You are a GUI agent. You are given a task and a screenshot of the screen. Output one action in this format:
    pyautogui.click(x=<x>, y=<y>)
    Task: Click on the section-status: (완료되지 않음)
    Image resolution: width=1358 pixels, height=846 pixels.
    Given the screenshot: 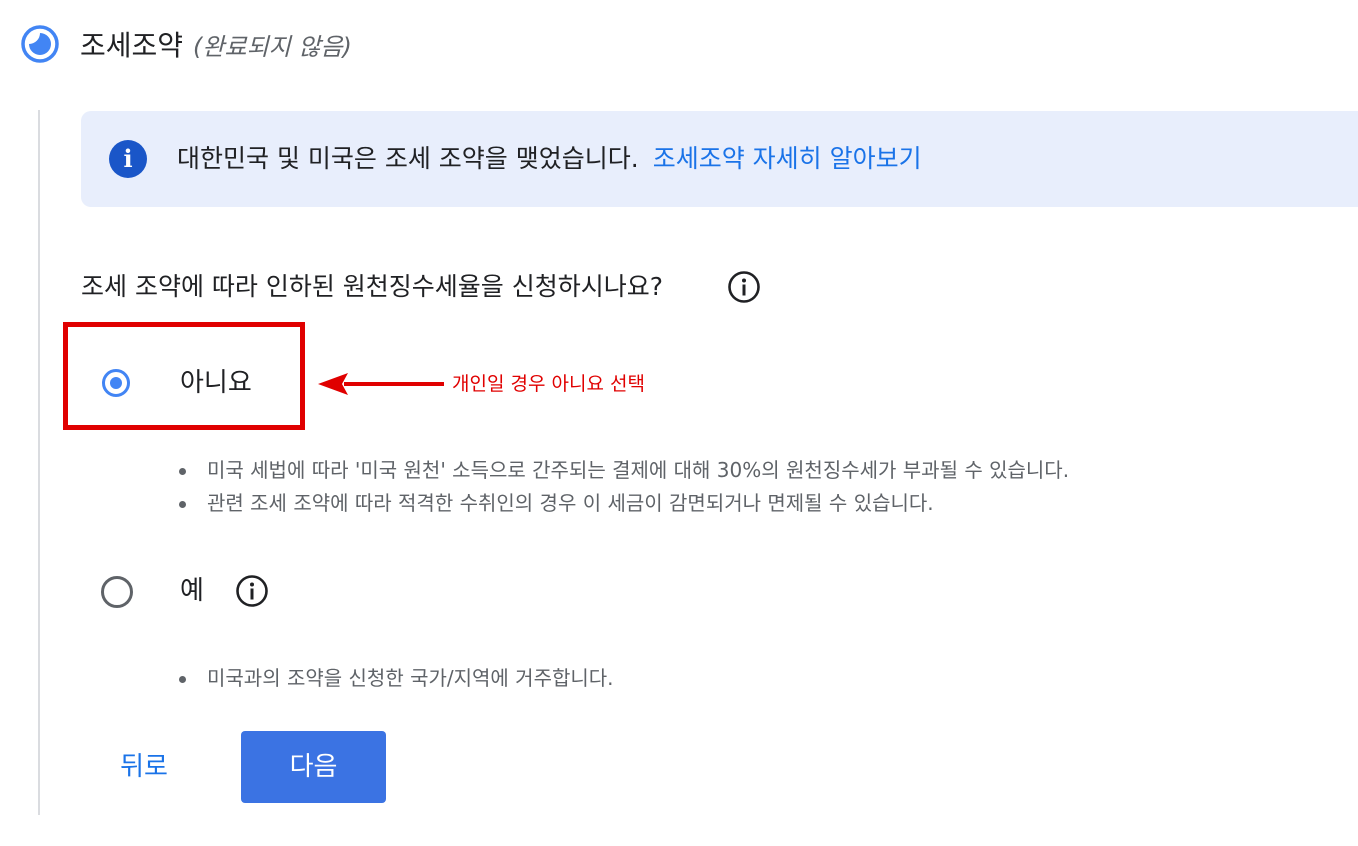 What is the action you would take?
    pyautogui.click(x=272, y=46)
    